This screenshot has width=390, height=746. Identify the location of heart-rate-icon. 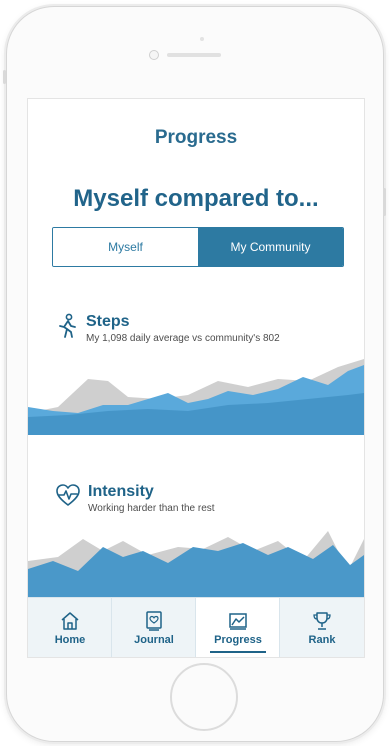
(68, 495).